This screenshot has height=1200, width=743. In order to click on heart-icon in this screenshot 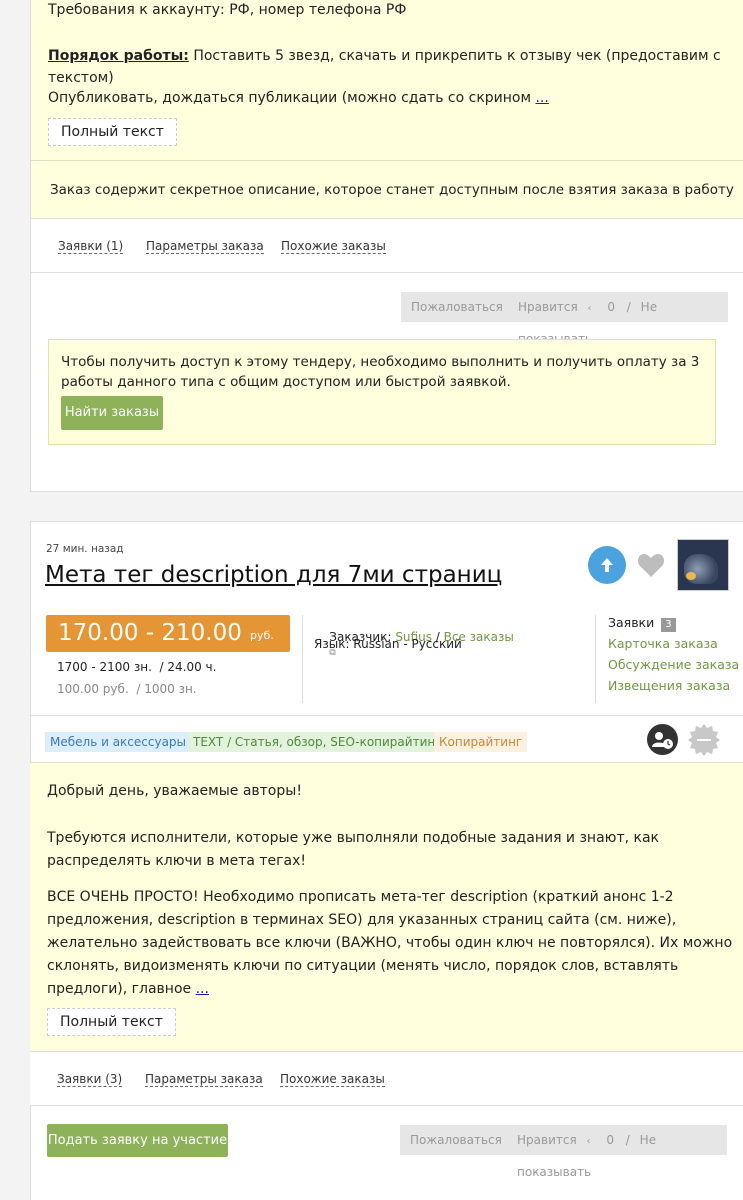, I will do `click(651, 565)`.